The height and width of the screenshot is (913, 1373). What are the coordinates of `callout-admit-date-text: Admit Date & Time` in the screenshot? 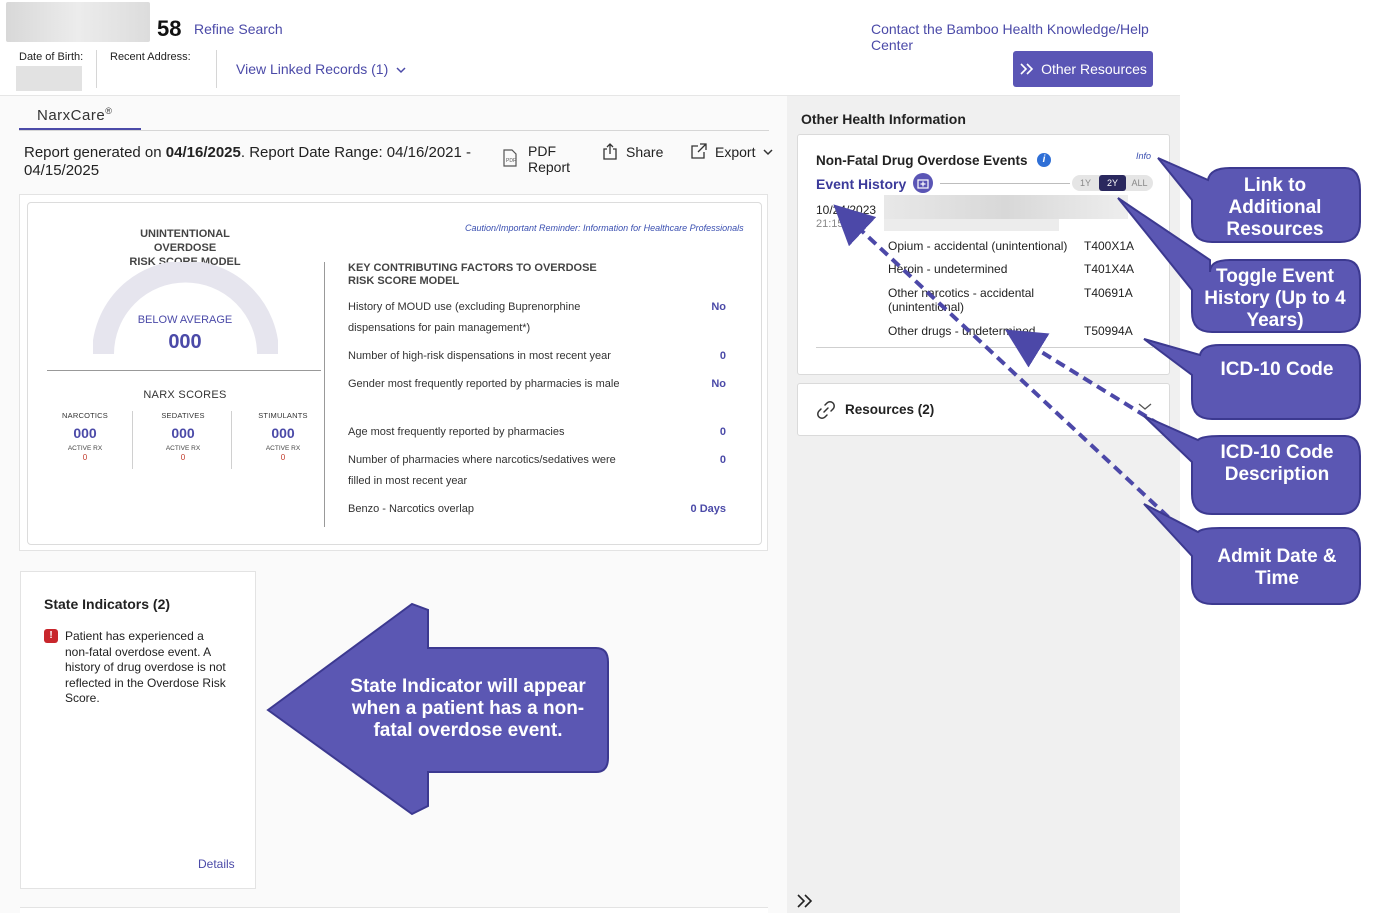 It's located at (1277, 567).